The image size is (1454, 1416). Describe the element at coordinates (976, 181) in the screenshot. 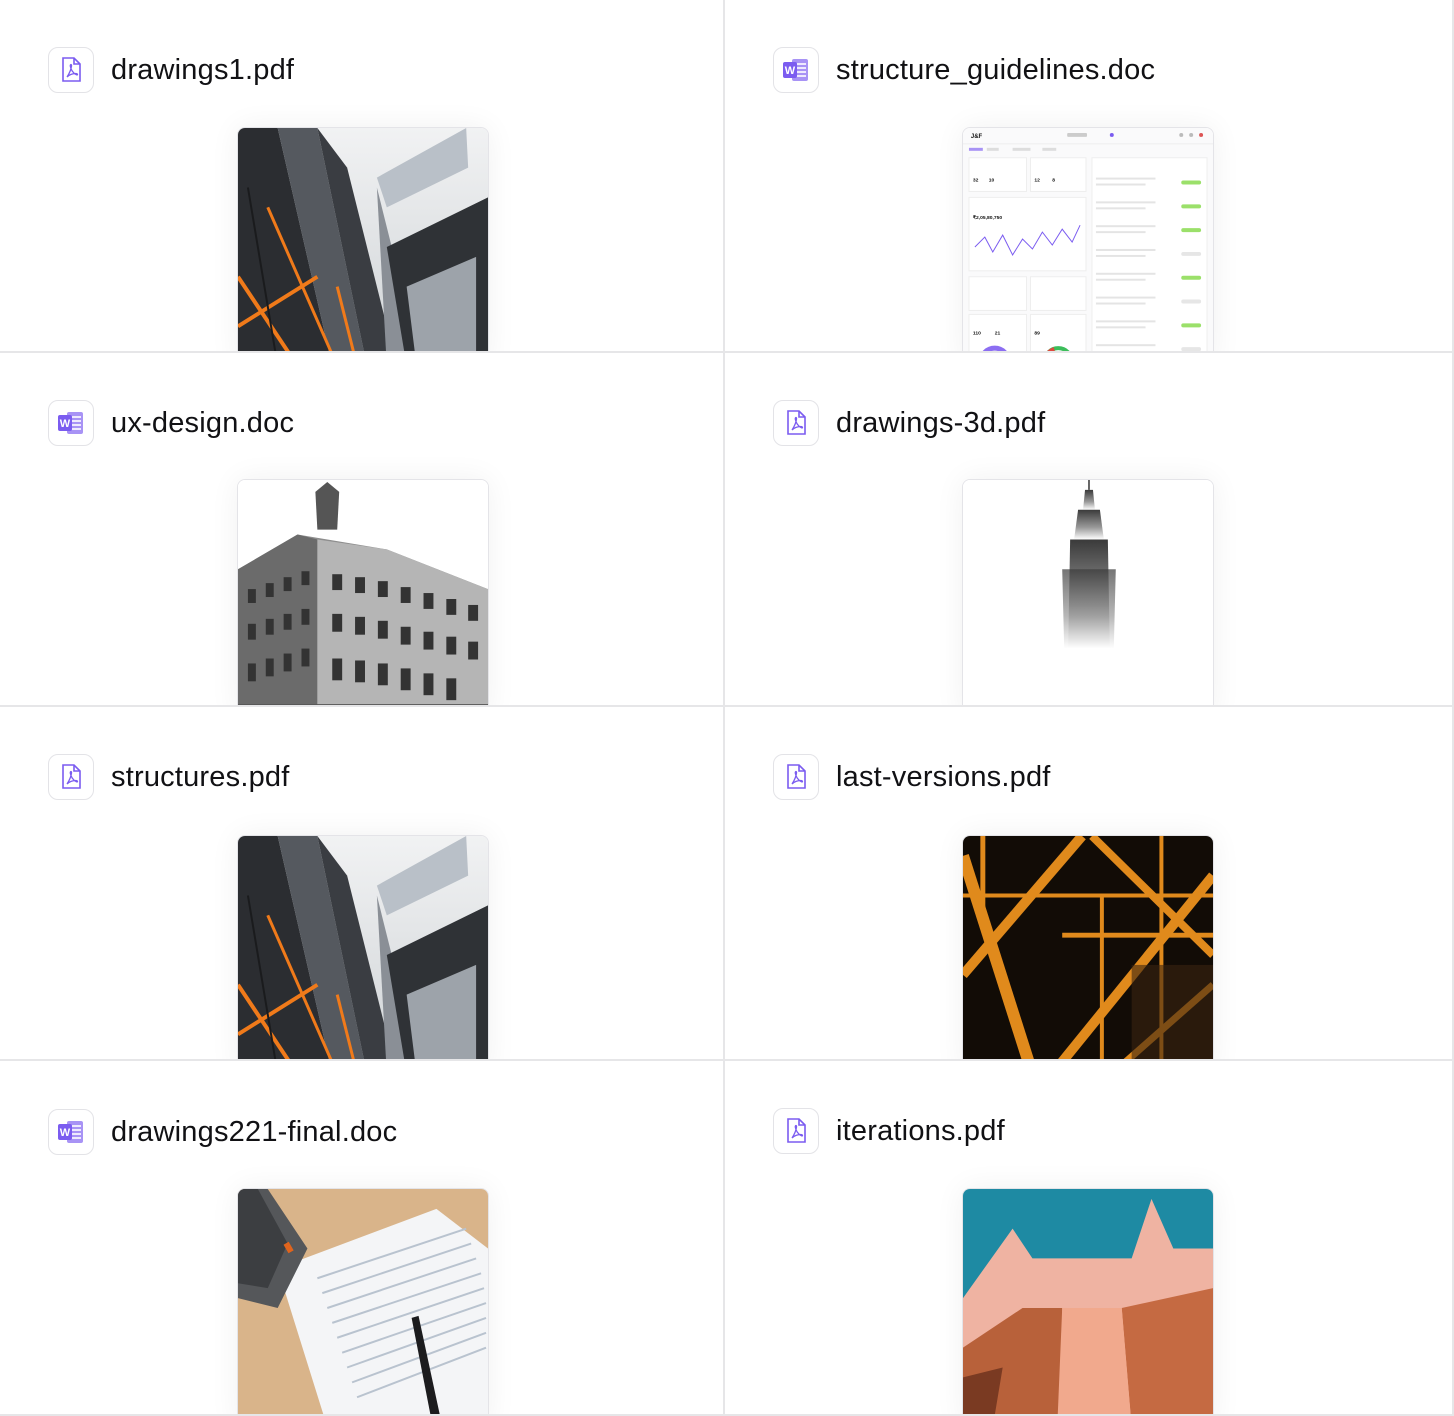

I see `kpi-value: 32` at that location.